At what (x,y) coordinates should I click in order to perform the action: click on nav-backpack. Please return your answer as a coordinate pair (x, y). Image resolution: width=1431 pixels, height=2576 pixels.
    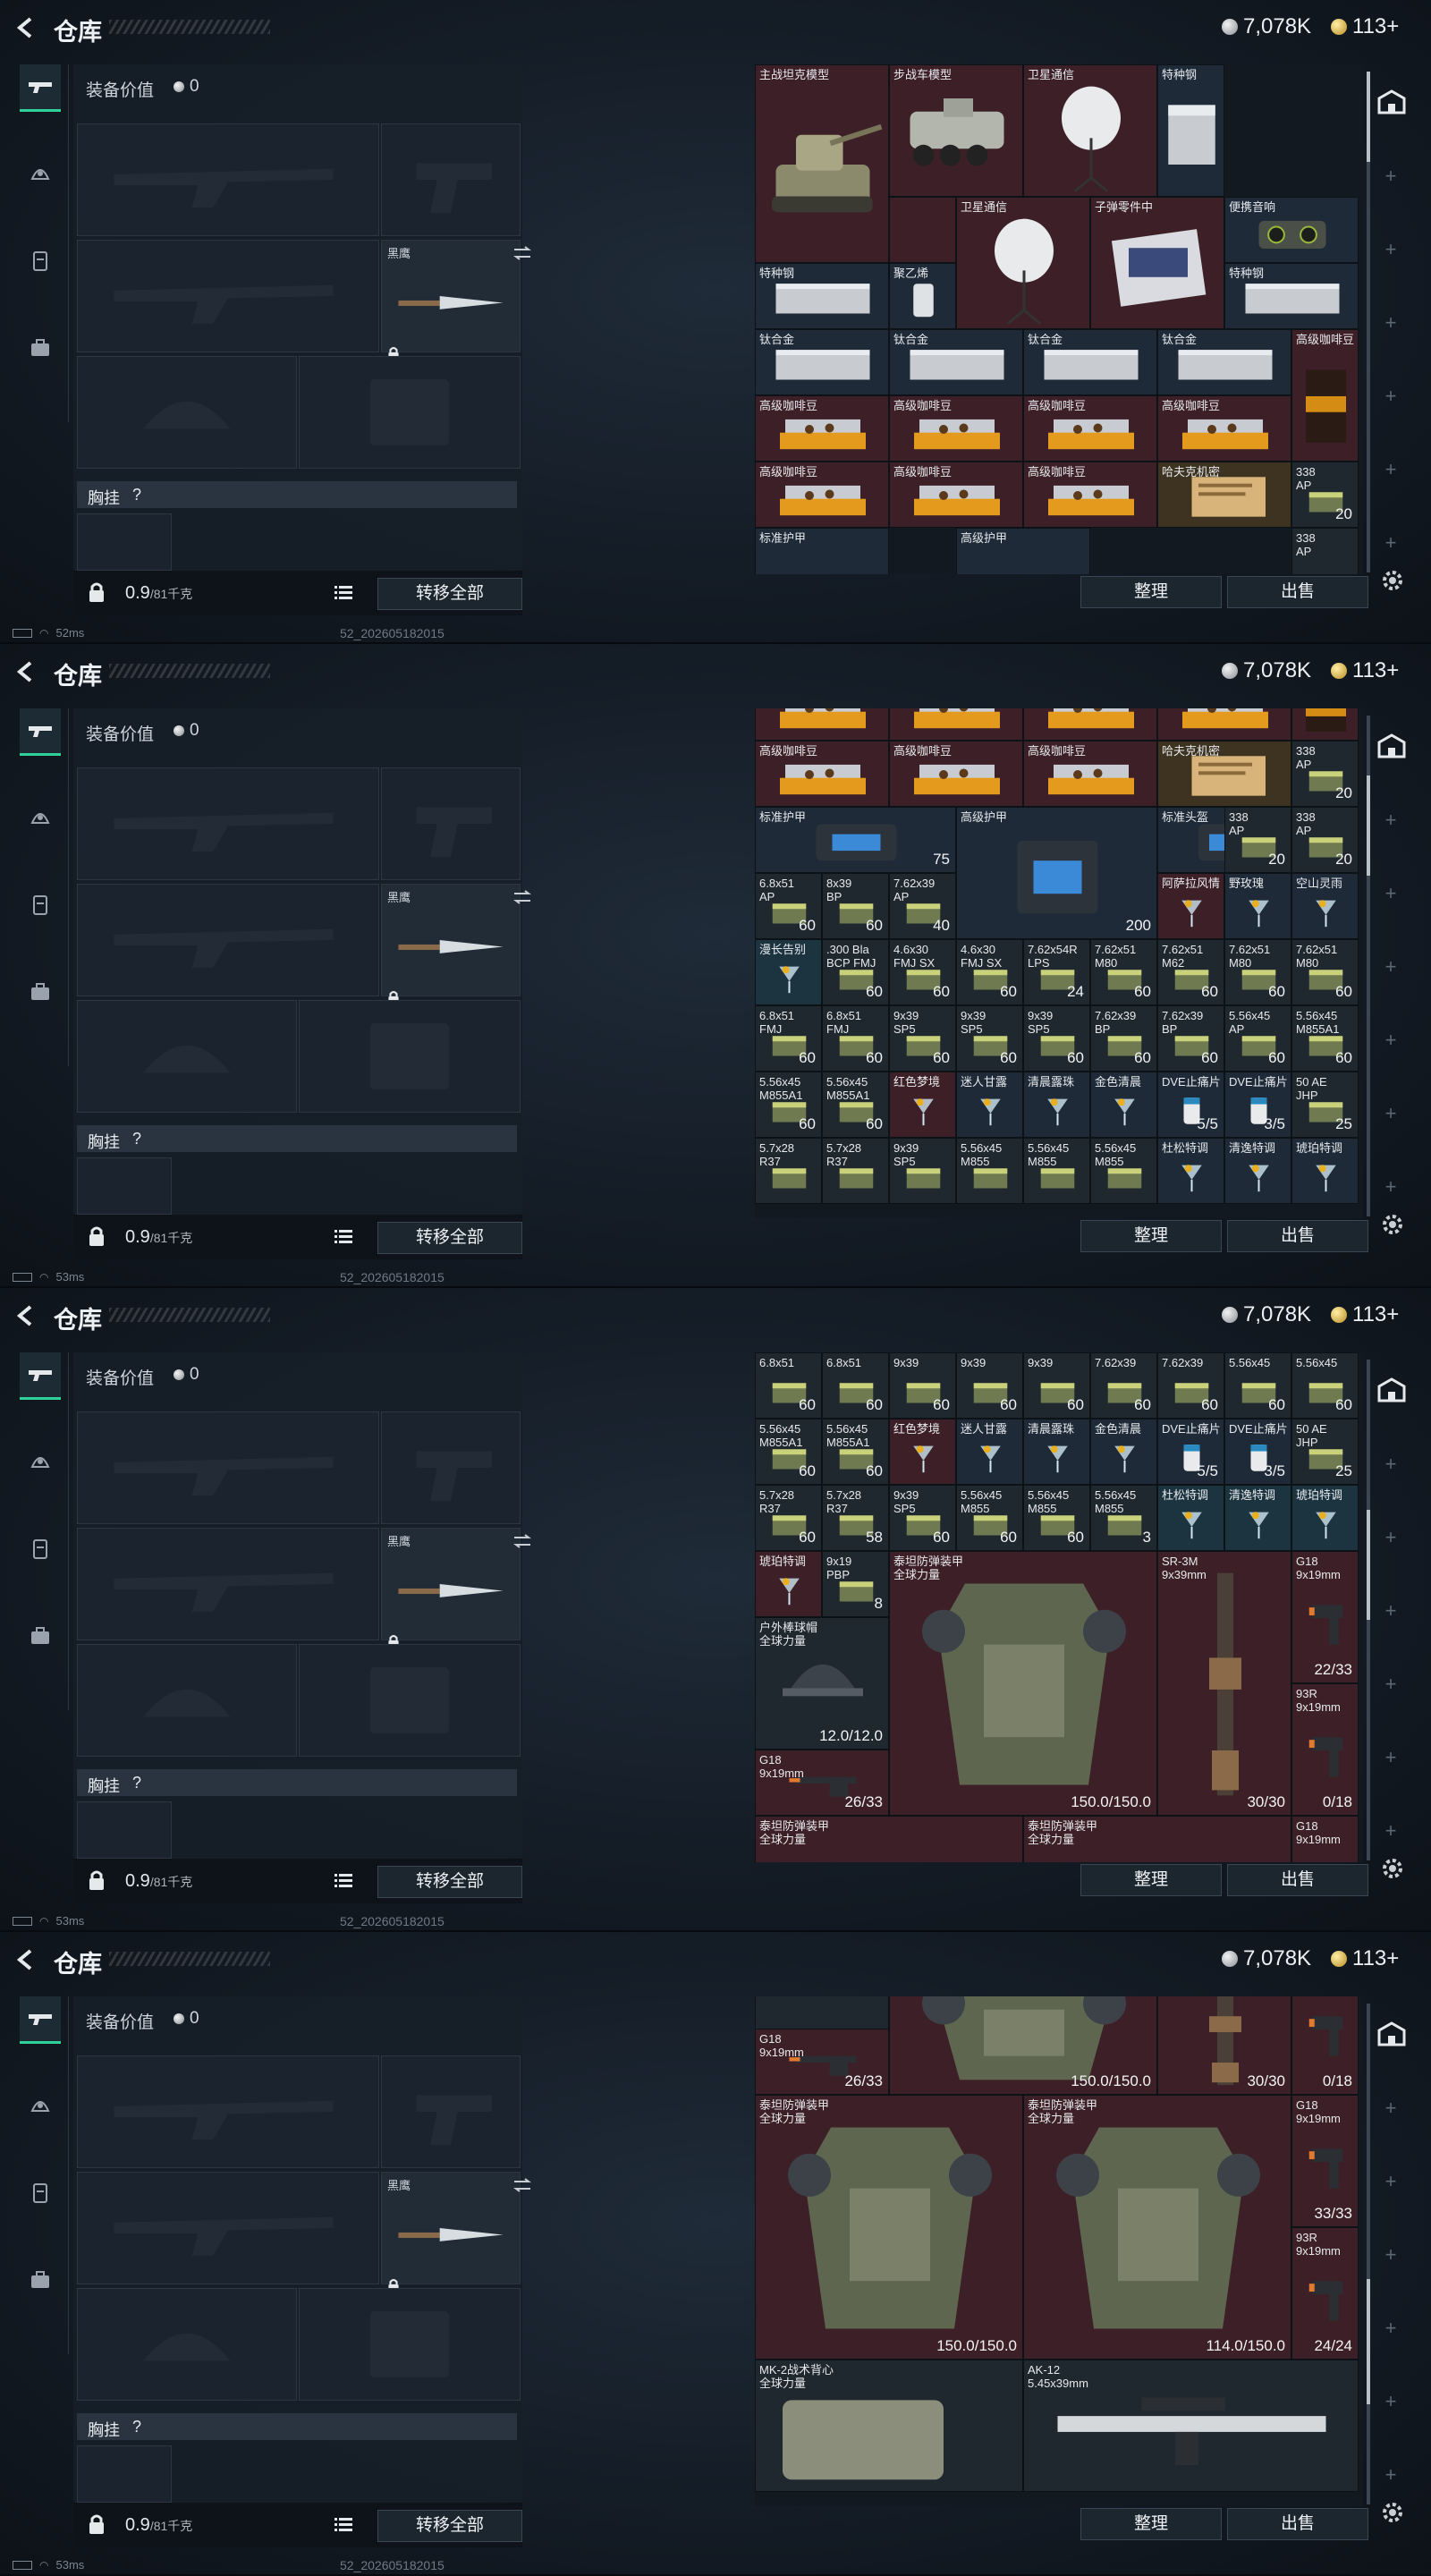
    Looking at the image, I should click on (41, 349).